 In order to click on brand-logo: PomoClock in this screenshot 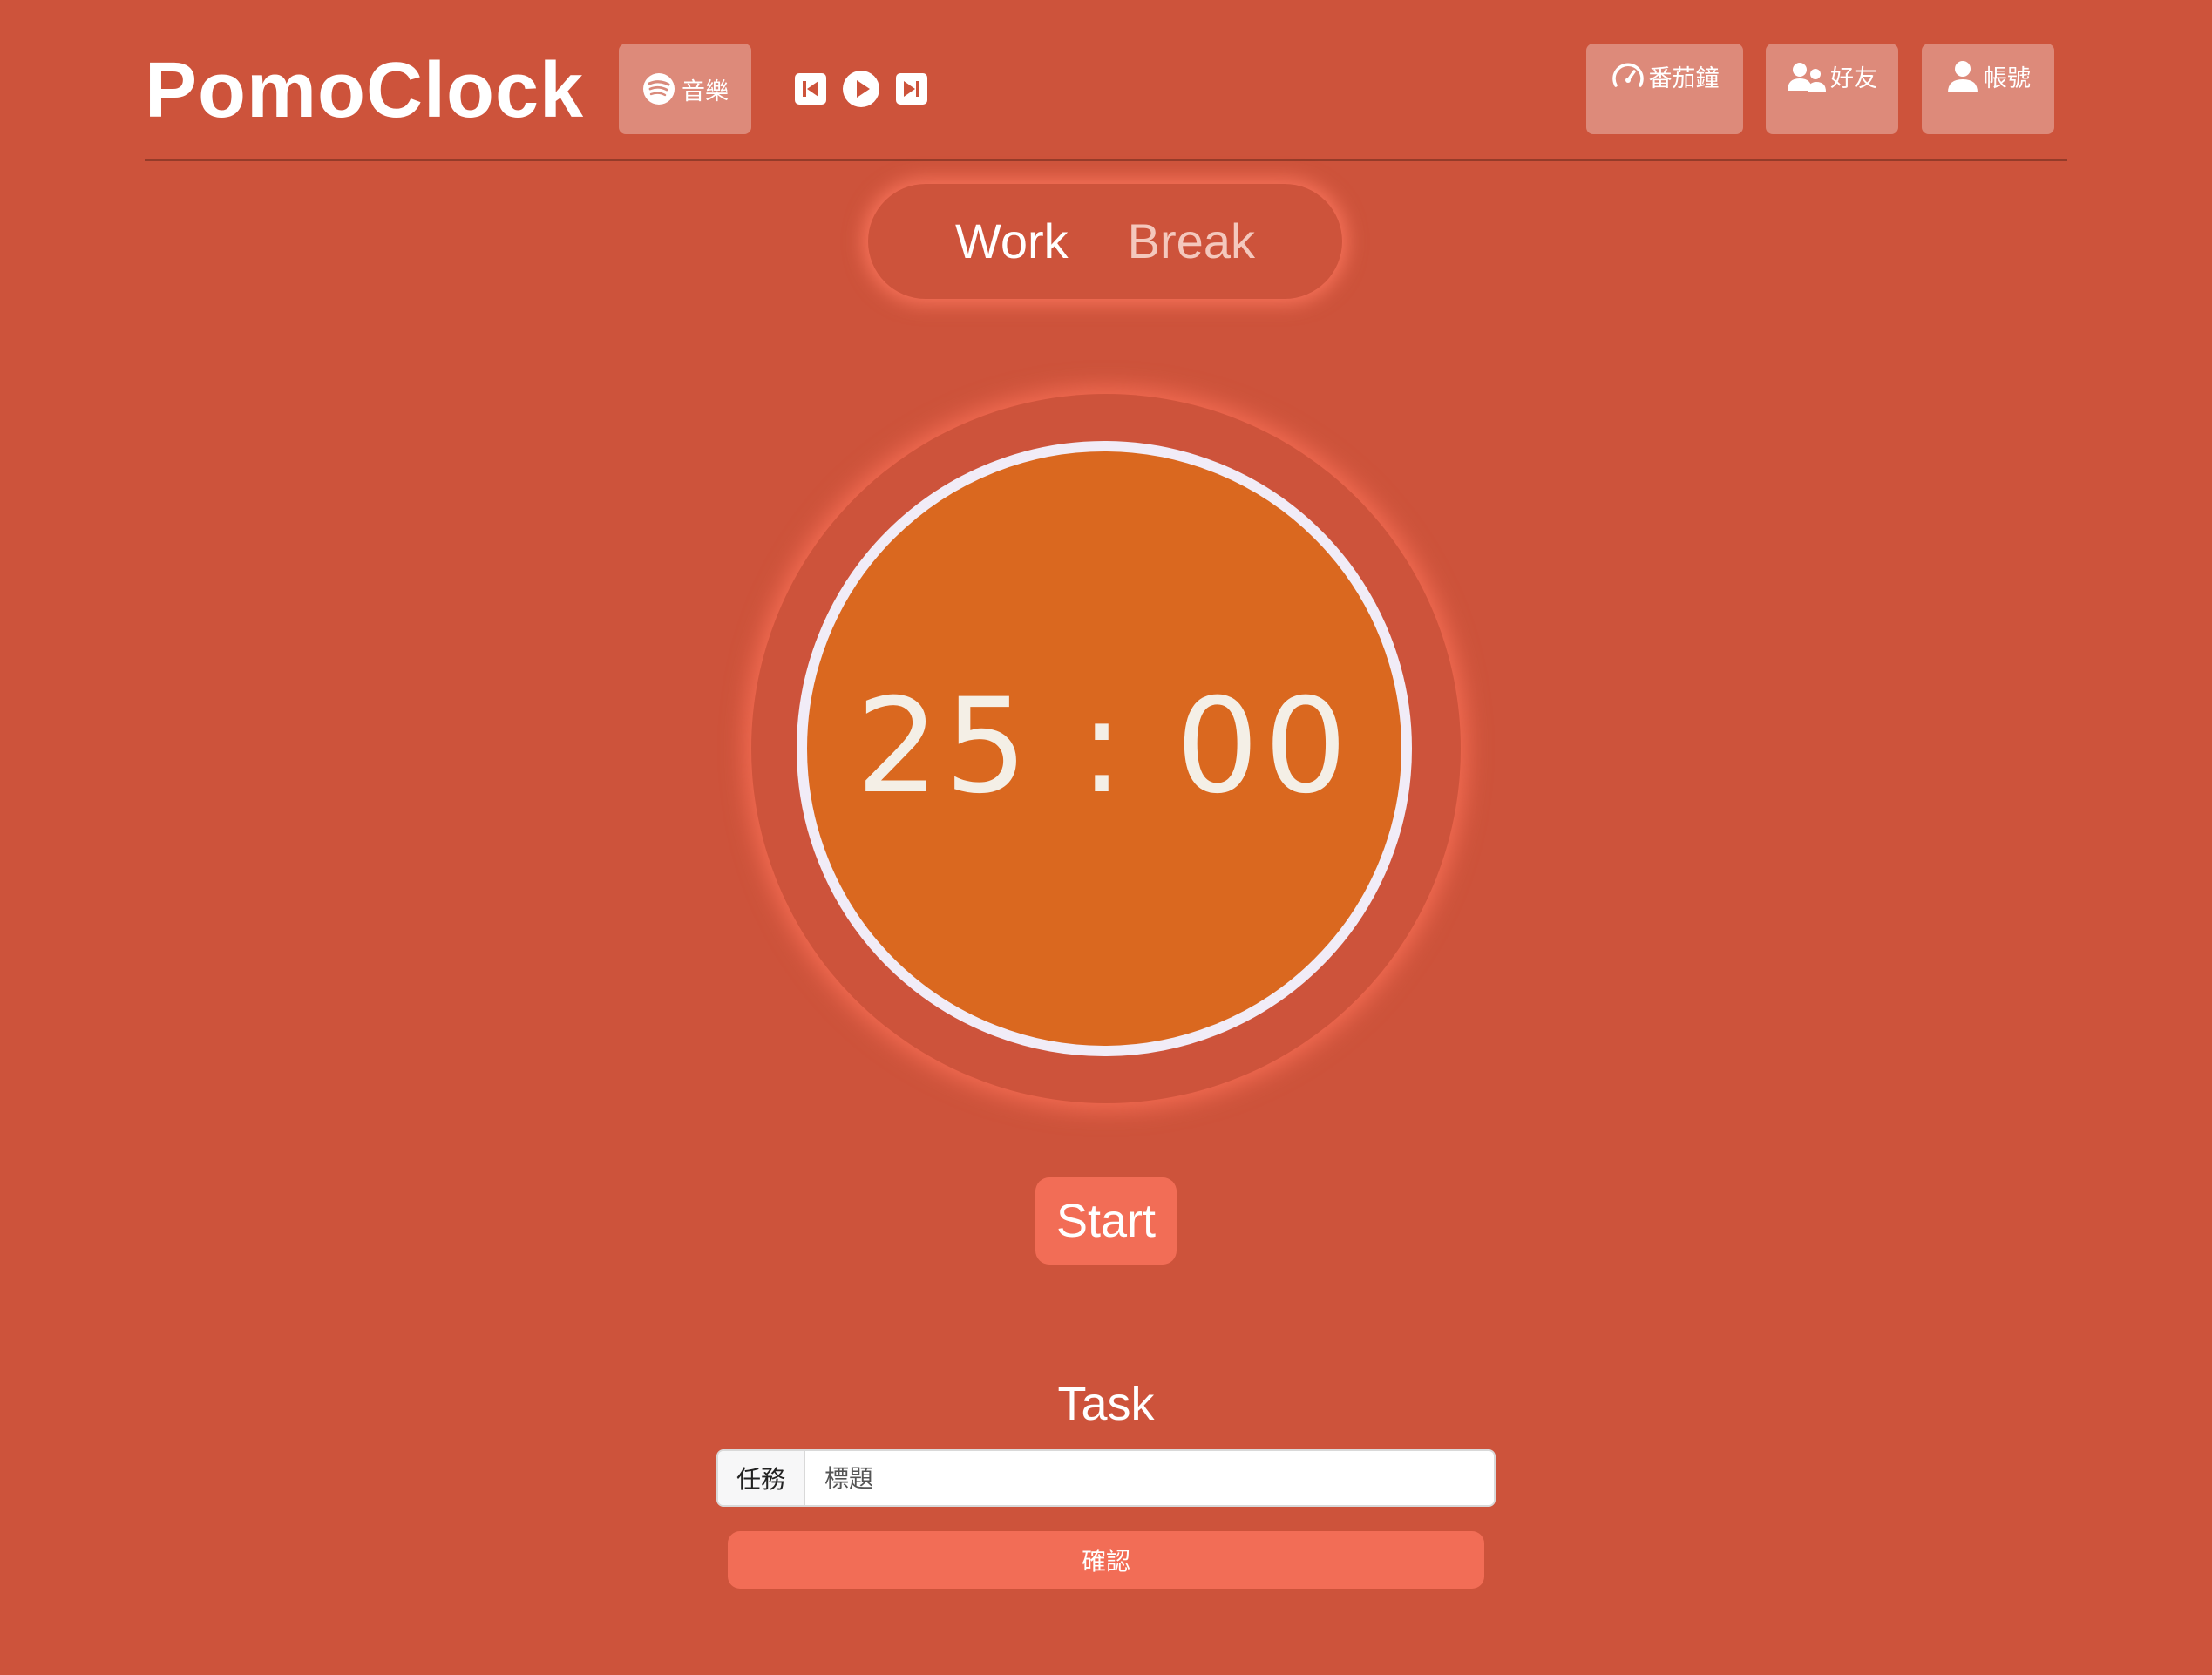, I will do `click(364, 90)`.